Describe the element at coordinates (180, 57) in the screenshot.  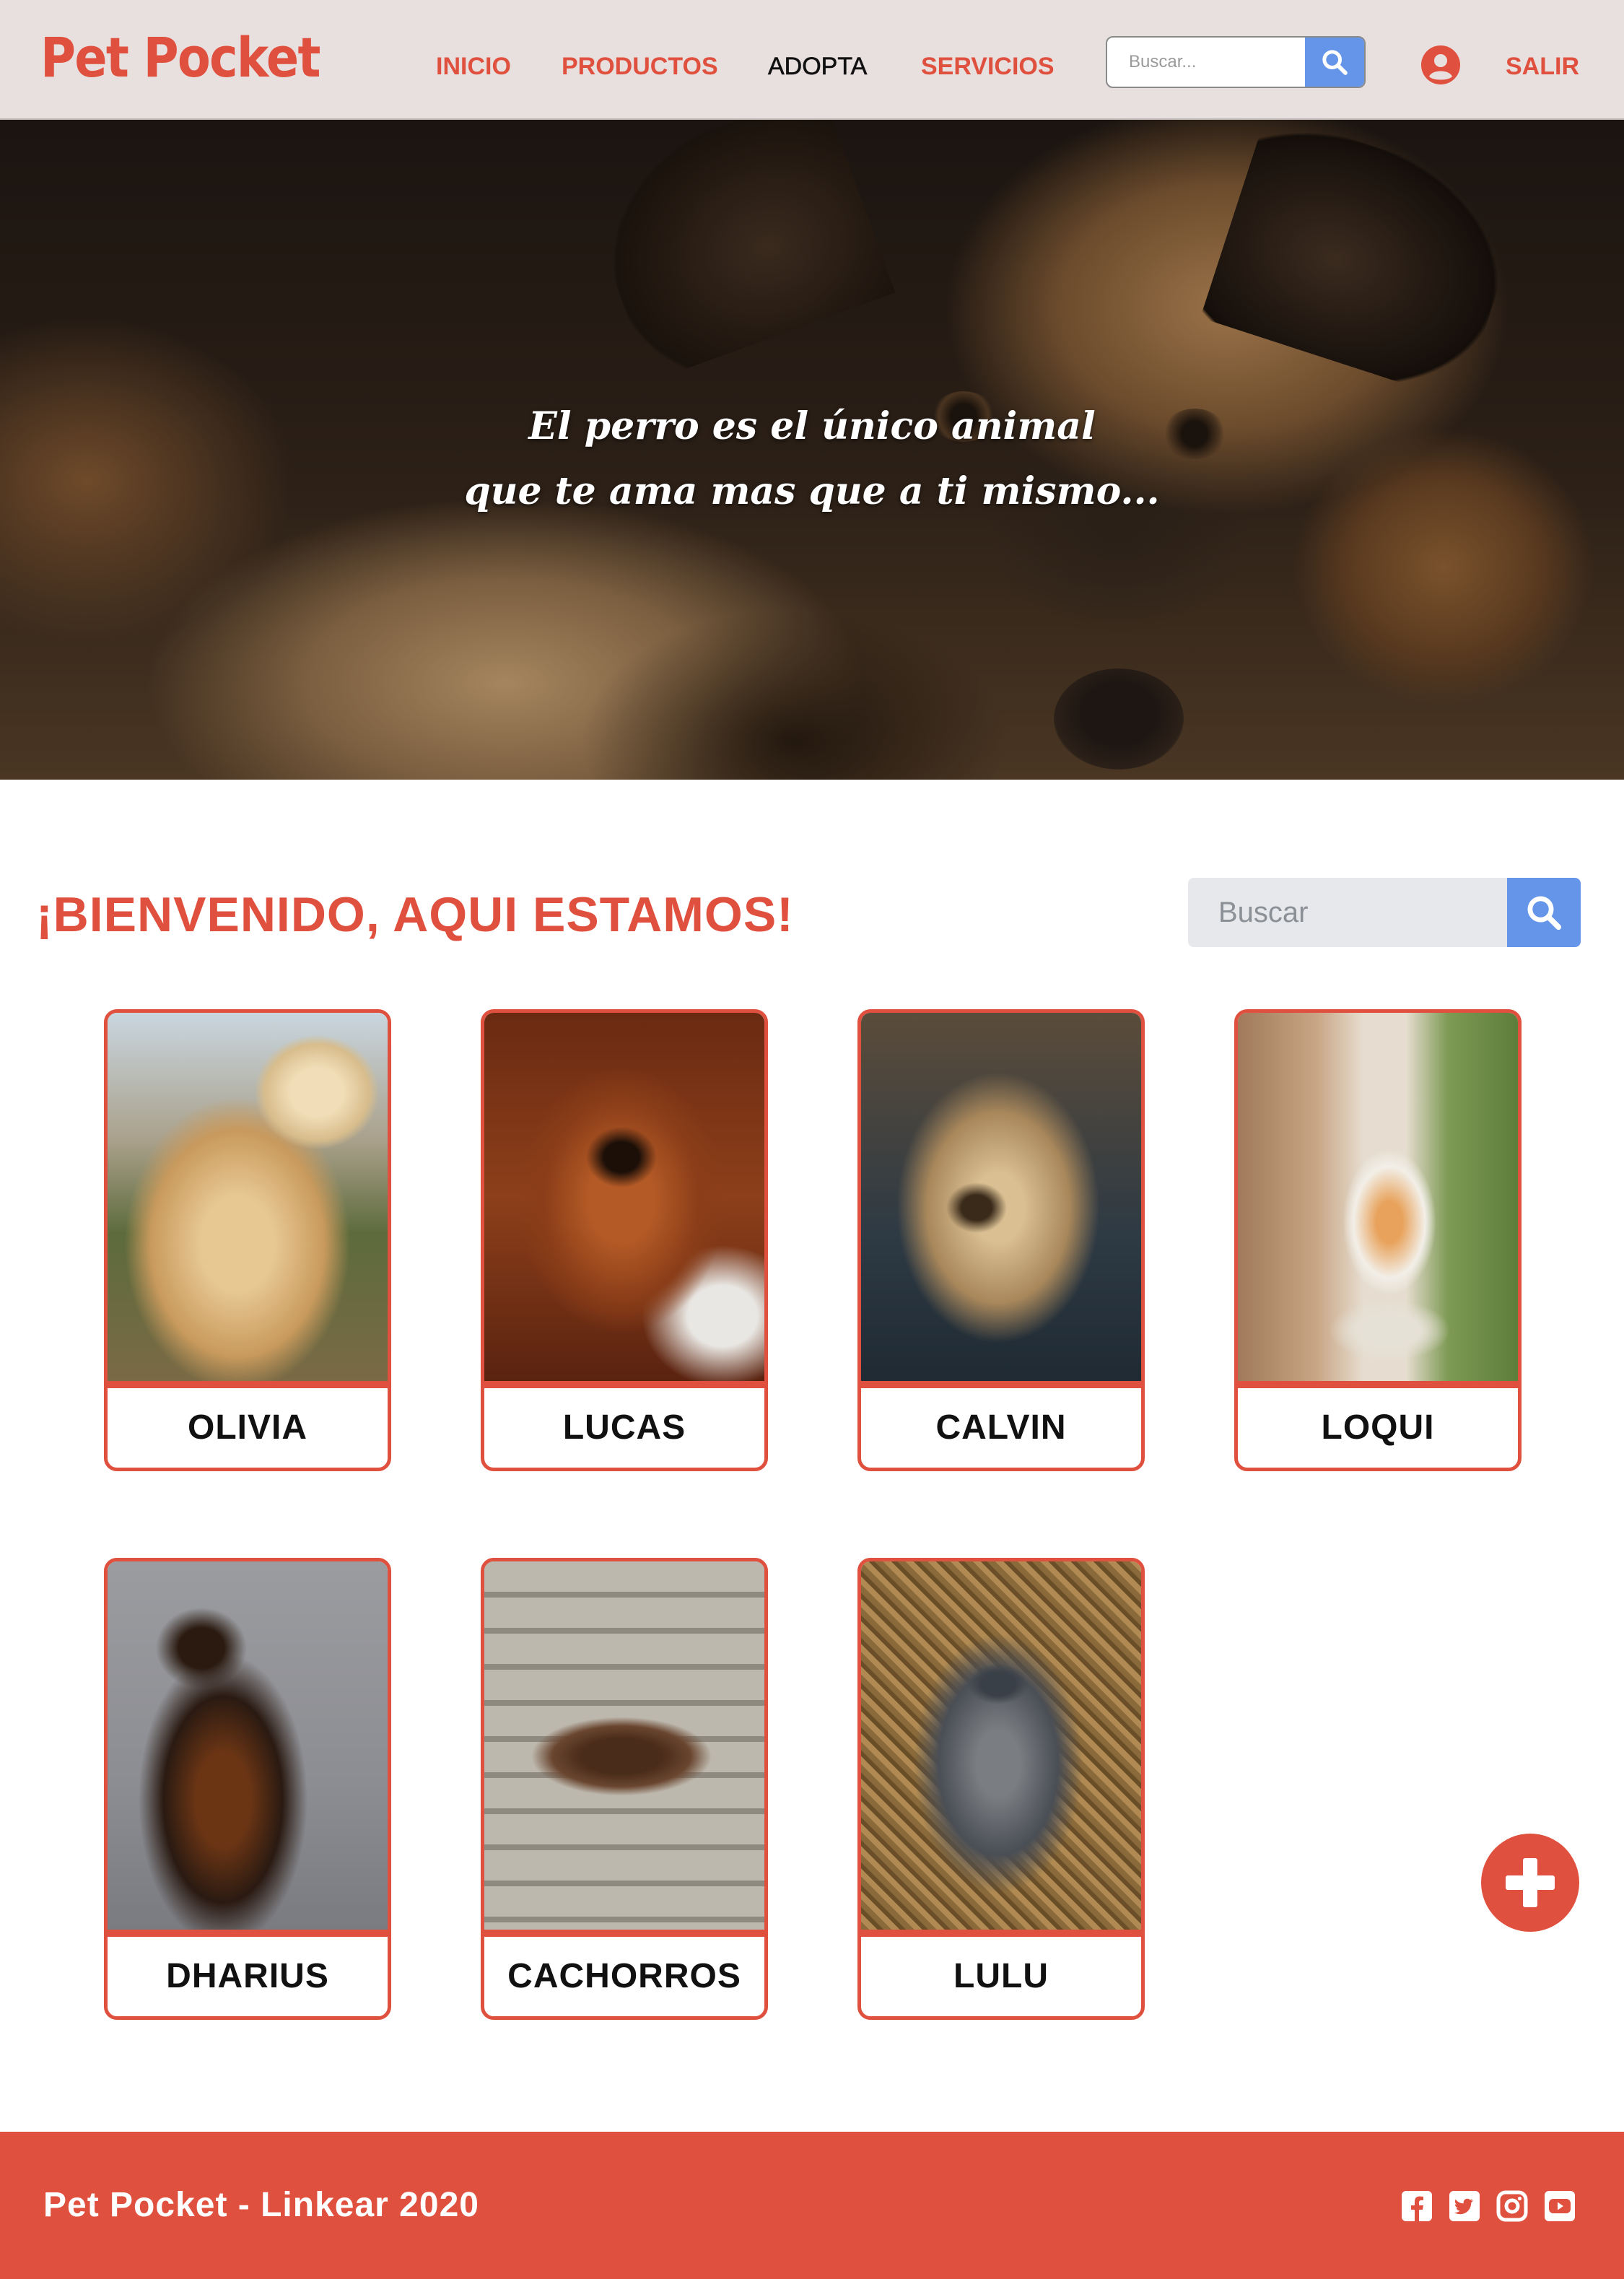
I see `site-logo: Pet Pocket` at that location.